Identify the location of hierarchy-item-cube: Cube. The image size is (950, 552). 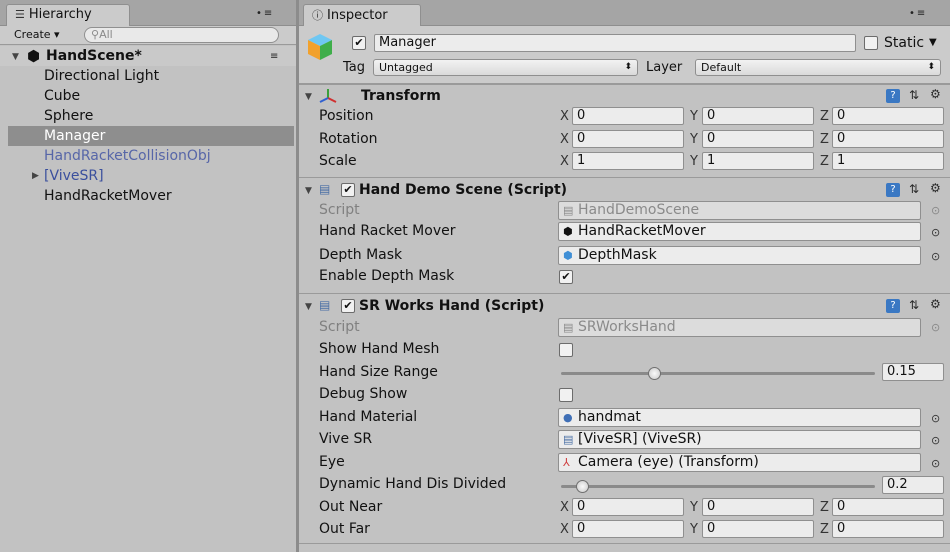
(151, 96).